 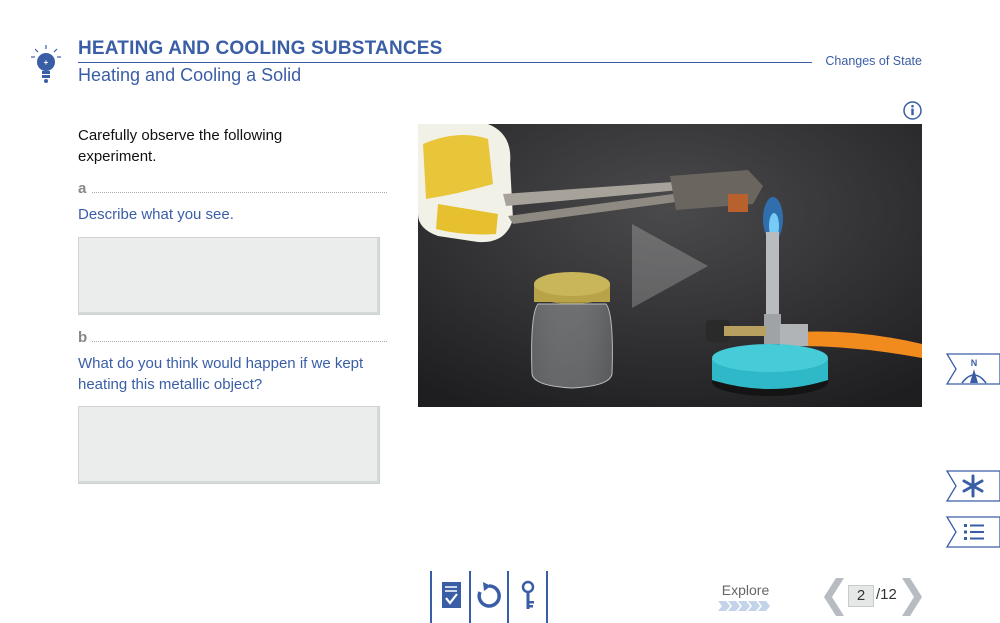 I want to click on question-a-divider, so click(x=239, y=192).